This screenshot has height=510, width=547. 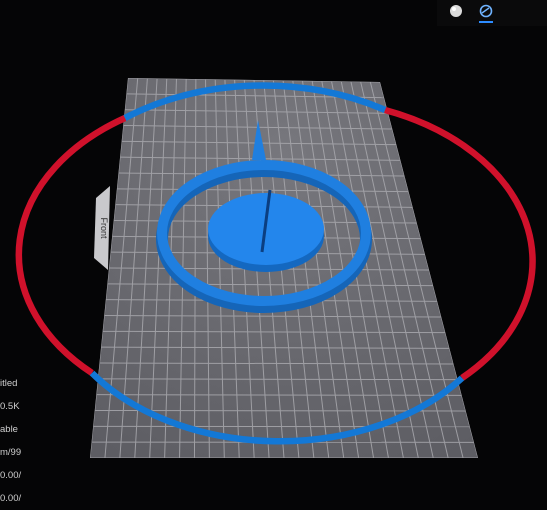 I want to click on active-indicator, so click(x=486, y=22).